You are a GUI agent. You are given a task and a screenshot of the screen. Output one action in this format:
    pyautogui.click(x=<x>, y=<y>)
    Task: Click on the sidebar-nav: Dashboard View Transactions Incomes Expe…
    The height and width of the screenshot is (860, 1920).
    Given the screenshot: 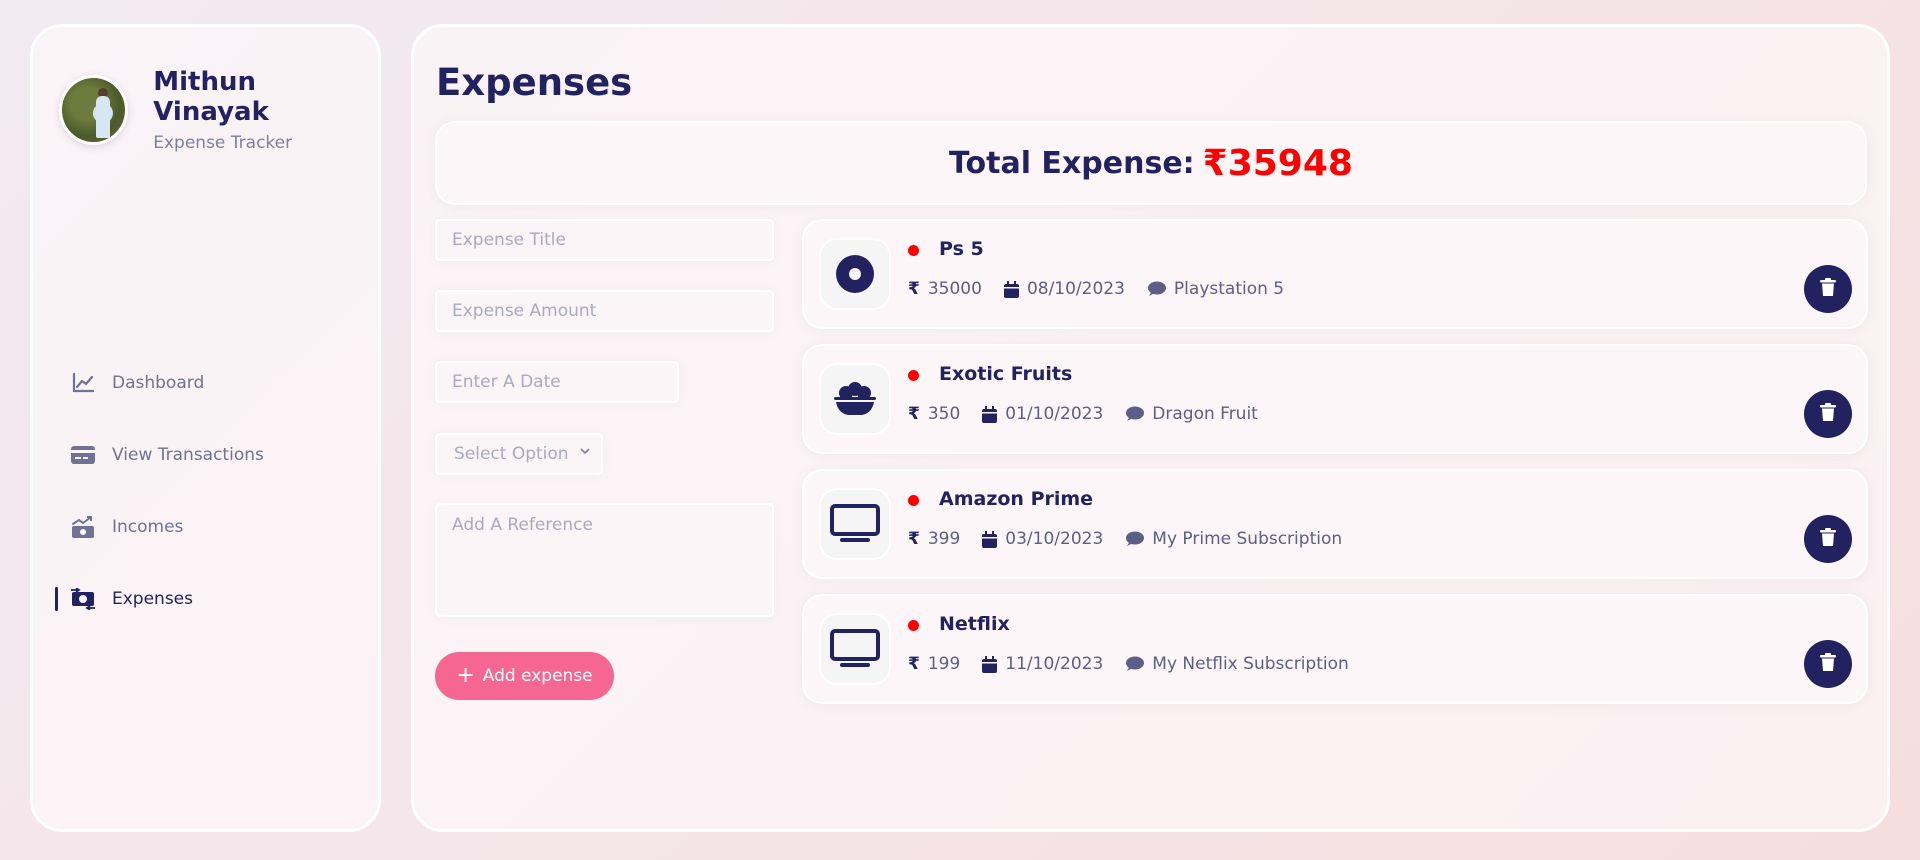 What is the action you would take?
    pyautogui.click(x=205, y=491)
    